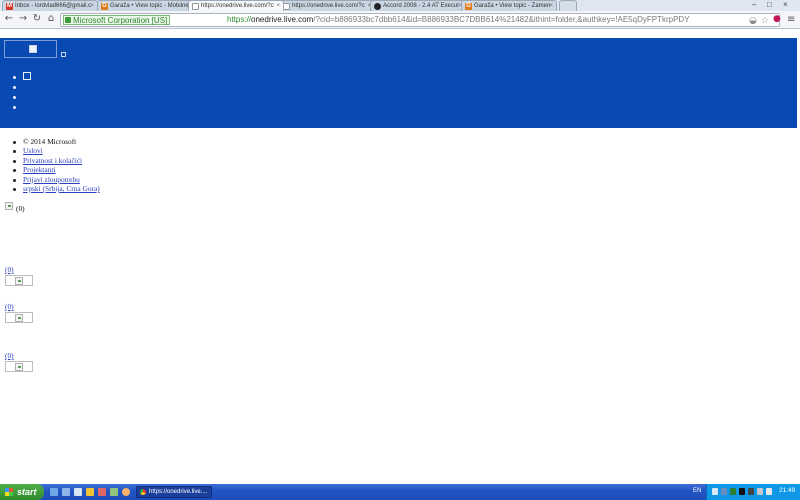 The height and width of the screenshot is (500, 800). I want to click on tab-garaza-zamena: G Garaža • View topic - Zamen ×, so click(509, 5).